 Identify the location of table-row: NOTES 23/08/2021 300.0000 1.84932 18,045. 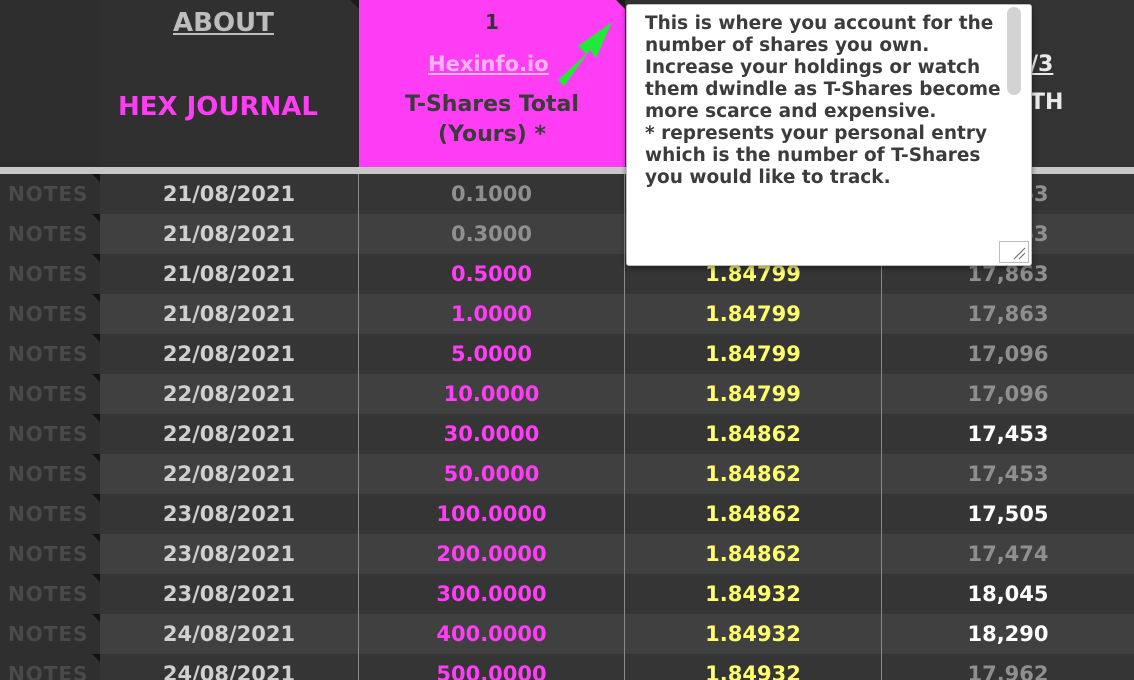
(567, 594).